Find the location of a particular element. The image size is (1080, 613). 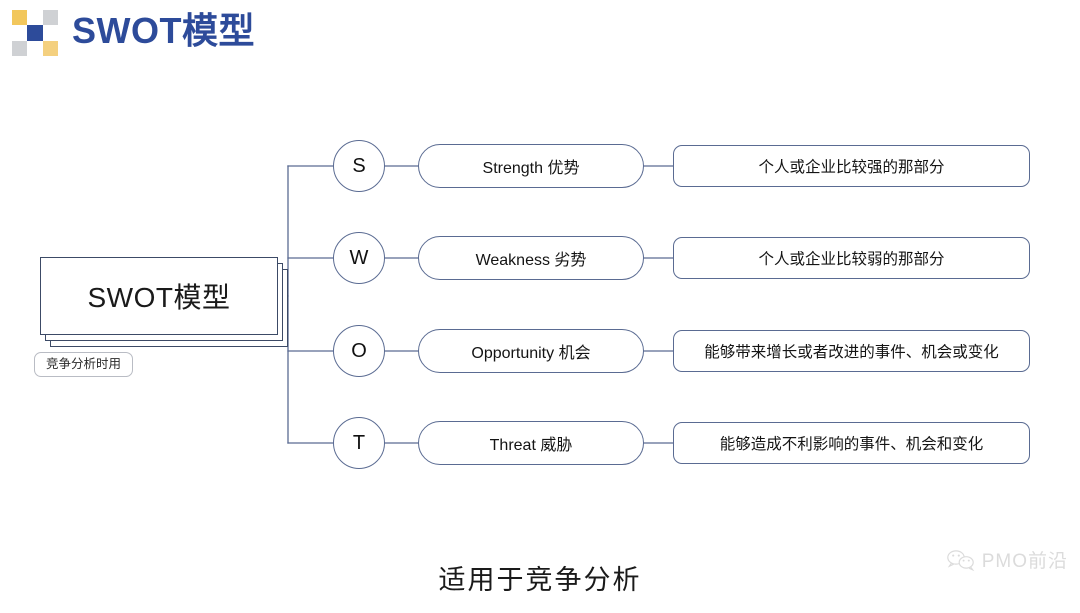

letter-circle-w-label: W is located at coordinates (359, 257).